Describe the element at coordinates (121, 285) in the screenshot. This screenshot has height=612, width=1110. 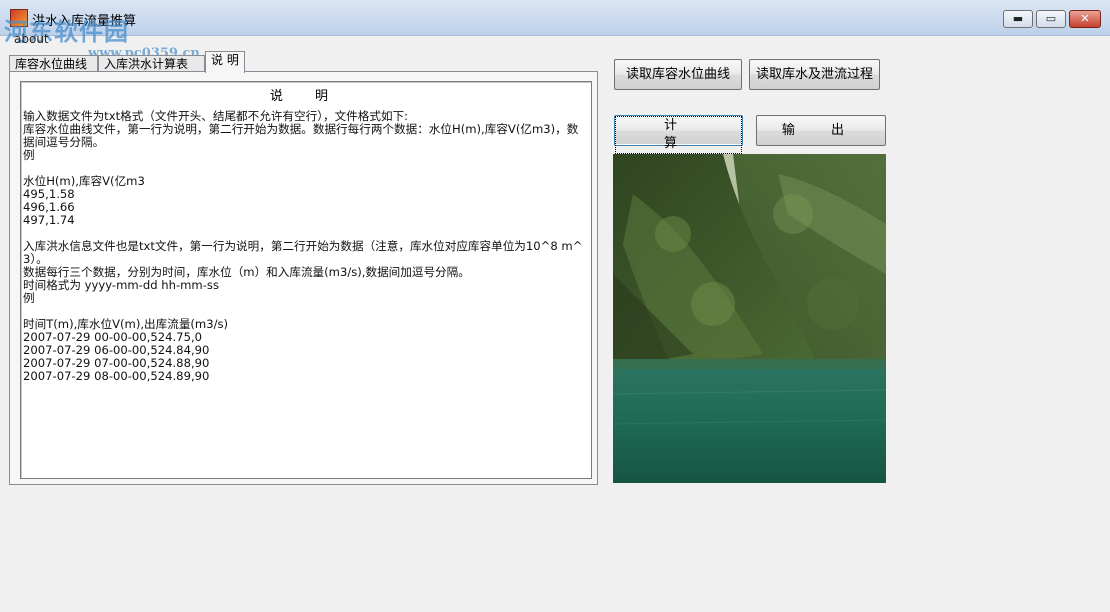
I see `doc-line: 时间格式为 yyyy-mm-dd hh-mm-ss` at that location.